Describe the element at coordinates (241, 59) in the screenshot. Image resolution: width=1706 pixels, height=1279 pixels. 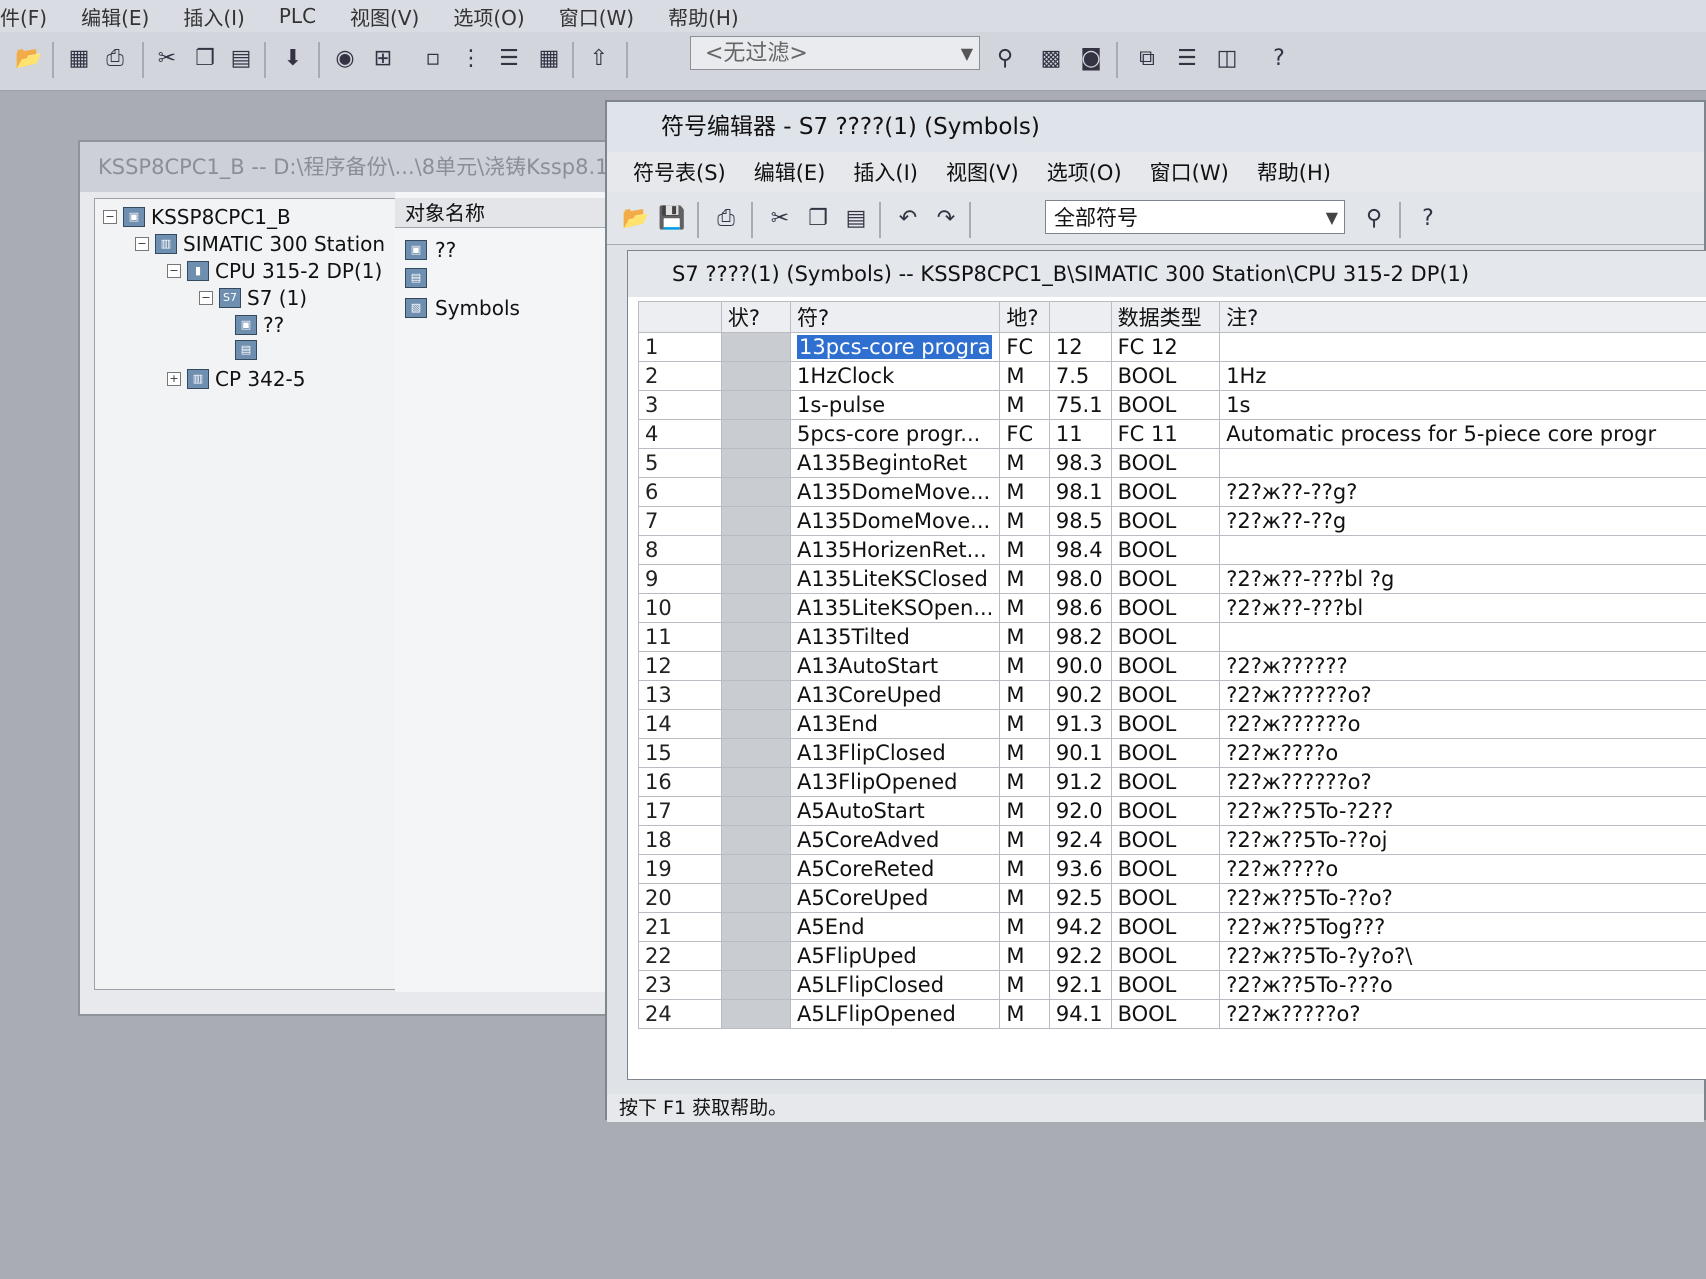
I see `paste-icon: ▤` at that location.